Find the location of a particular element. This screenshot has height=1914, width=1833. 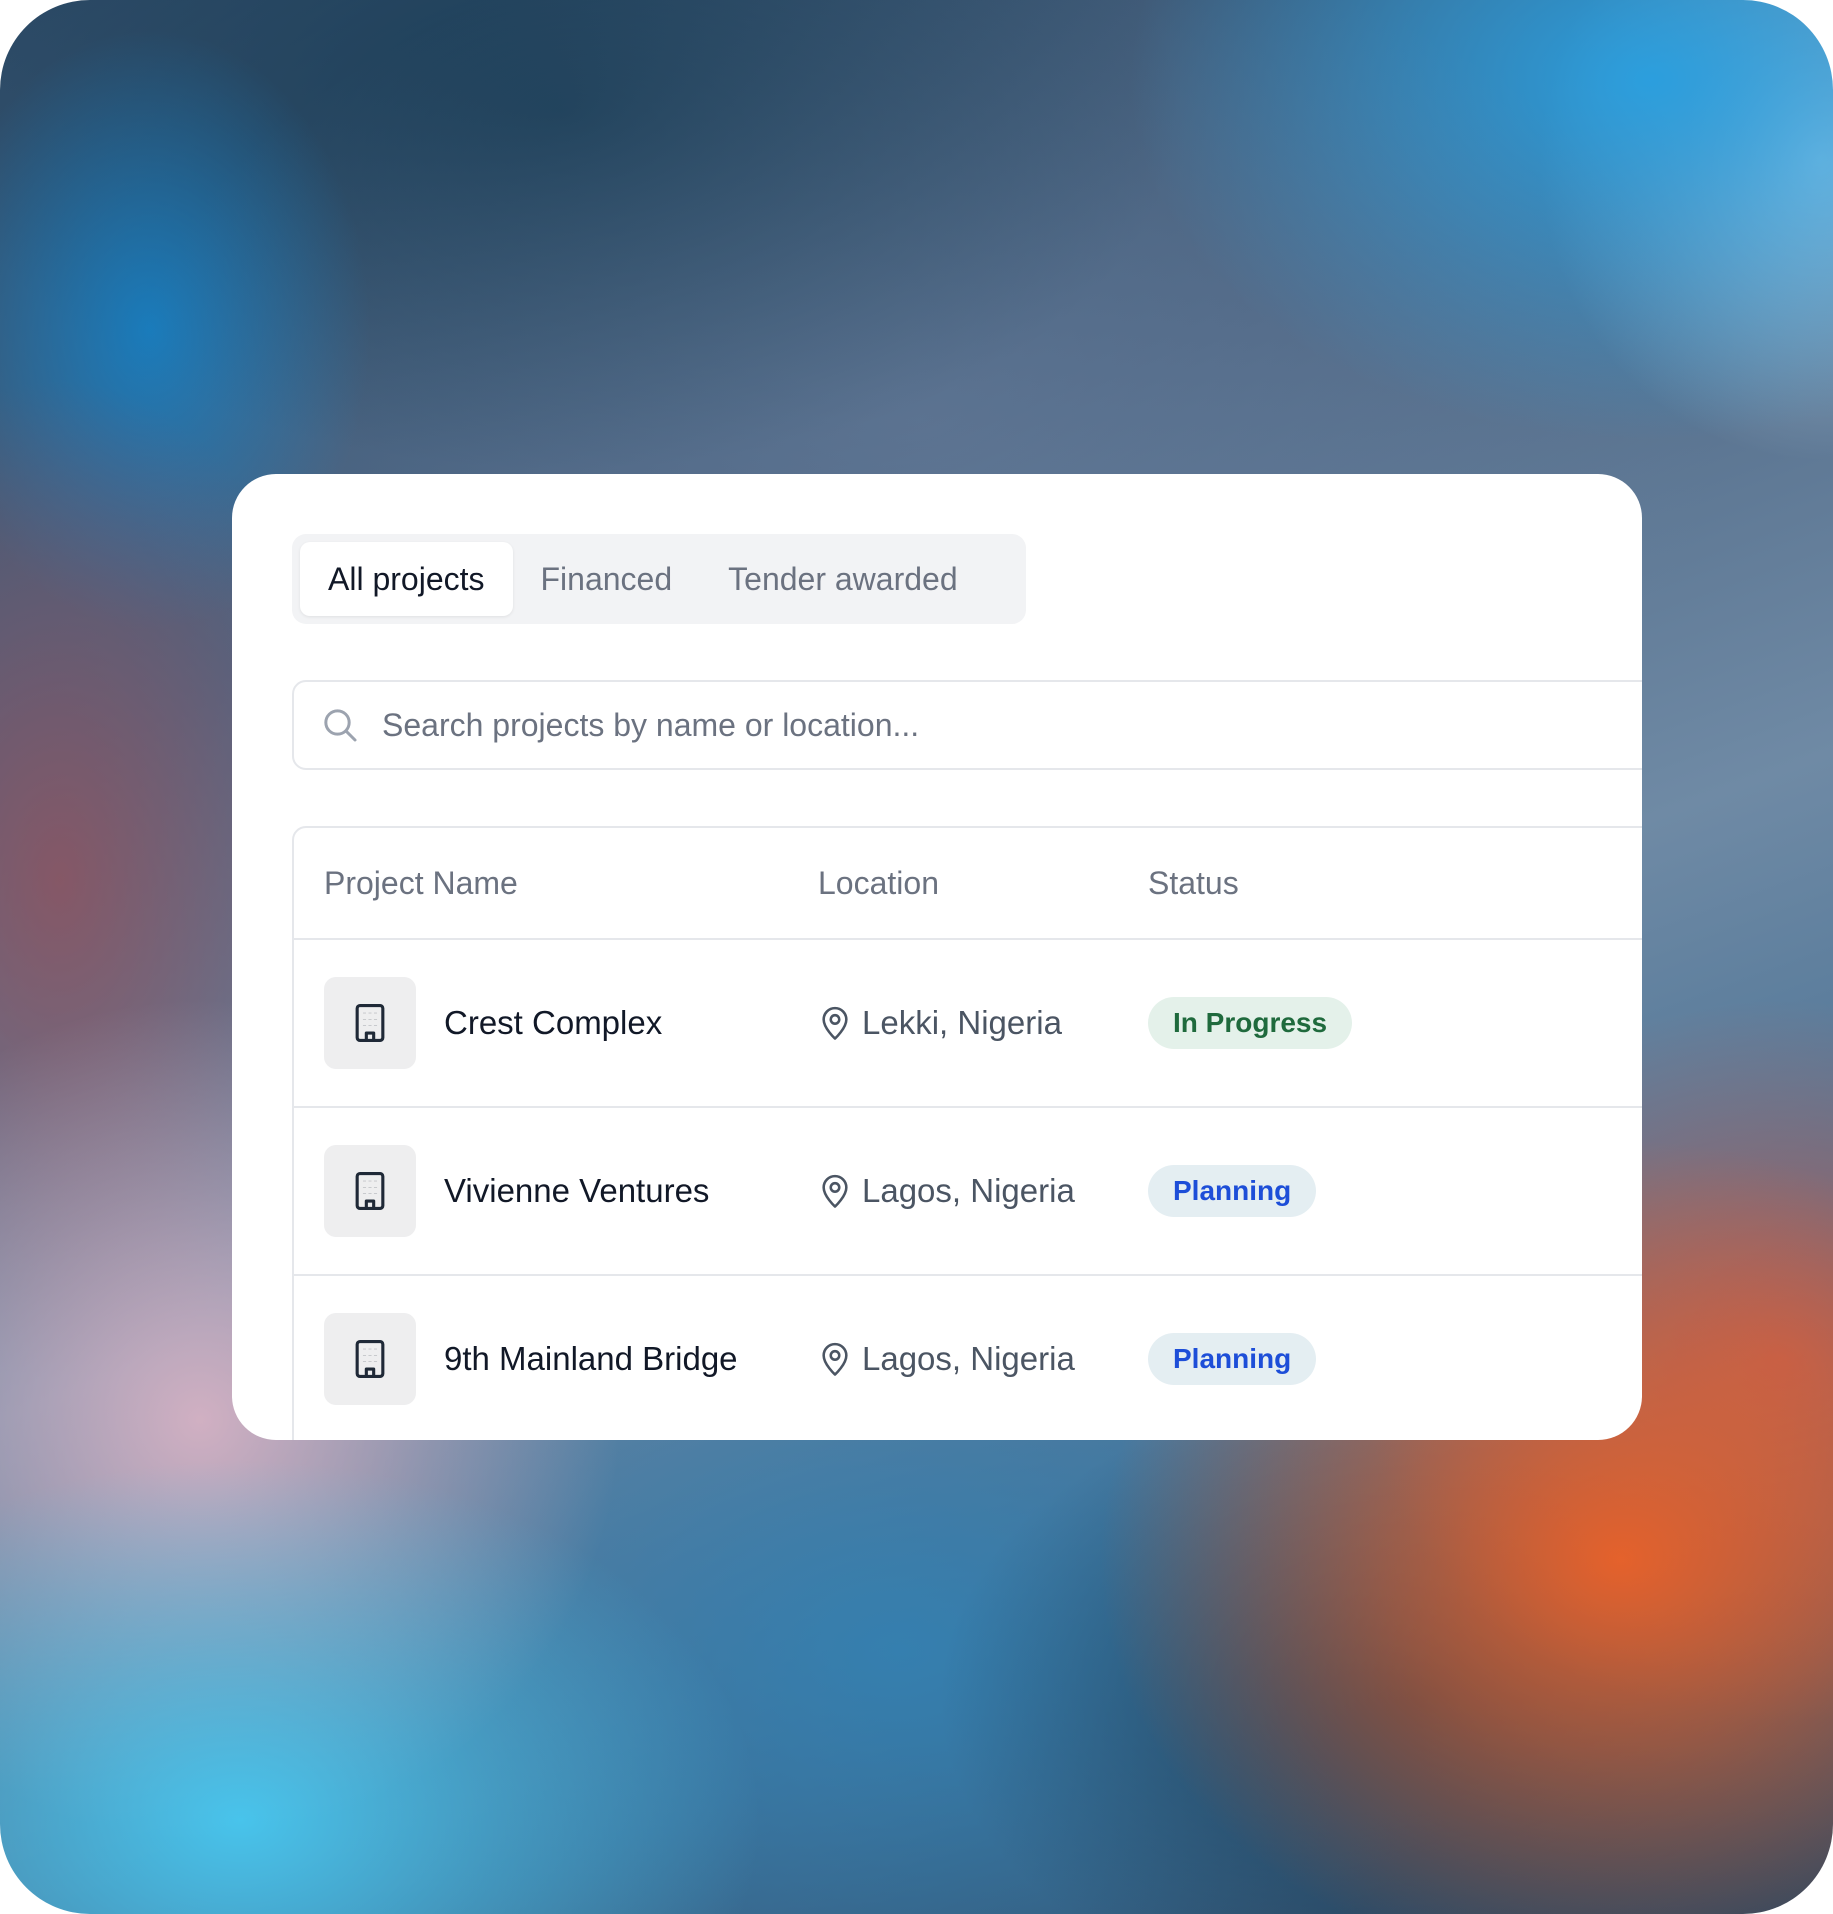

project-name-cell: 9th Mainland Bridge is located at coordinates (531, 1358).